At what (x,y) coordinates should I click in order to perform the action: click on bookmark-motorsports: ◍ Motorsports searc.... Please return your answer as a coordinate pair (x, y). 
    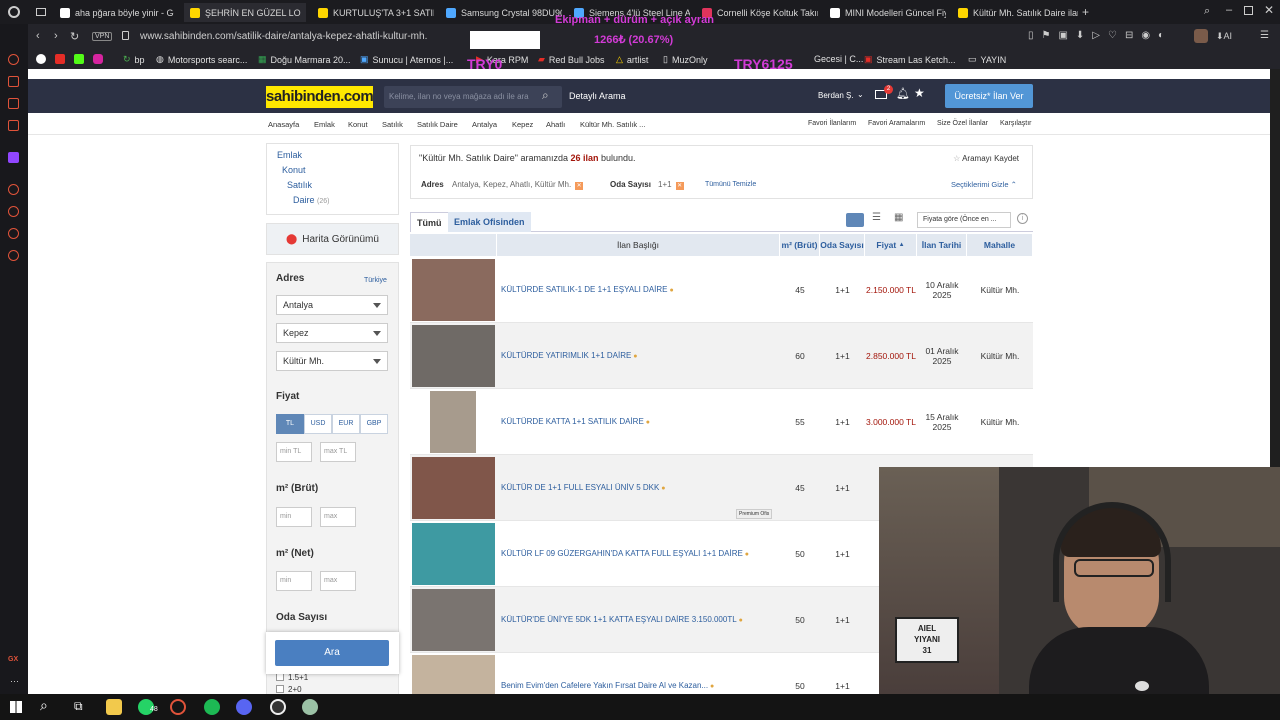
    Looking at the image, I should click on (201, 59).